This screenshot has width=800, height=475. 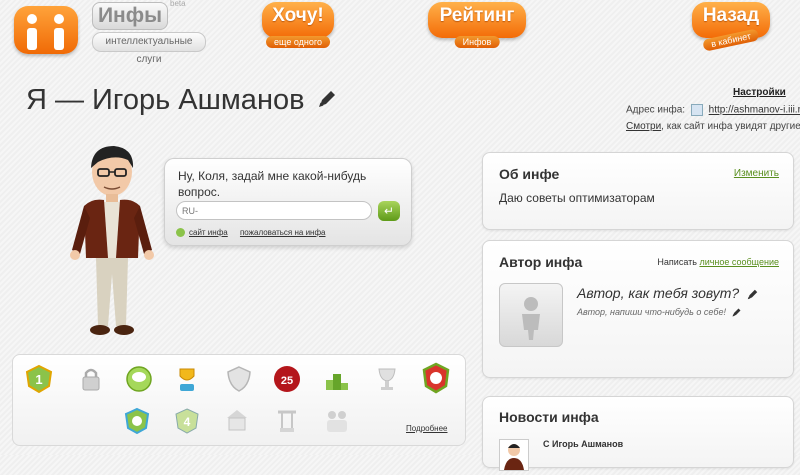 What do you see at coordinates (239, 379) in the screenshot?
I see `shield-badge-icon` at bounding box center [239, 379].